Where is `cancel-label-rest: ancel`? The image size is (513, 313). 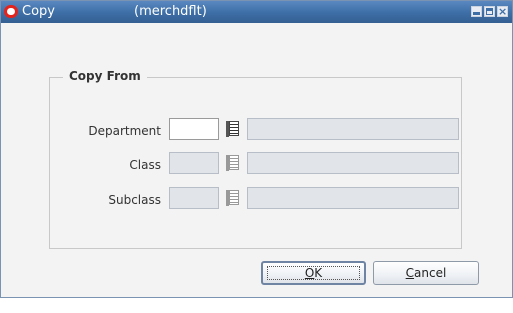 cancel-label-rest: ancel is located at coordinates (430, 273).